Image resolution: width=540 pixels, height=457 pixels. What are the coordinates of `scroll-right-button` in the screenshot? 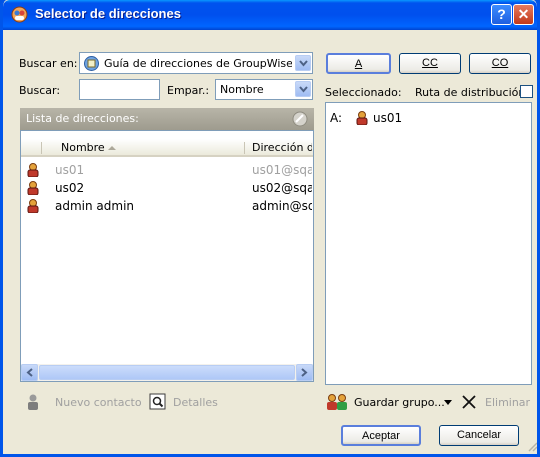 It's located at (304, 372).